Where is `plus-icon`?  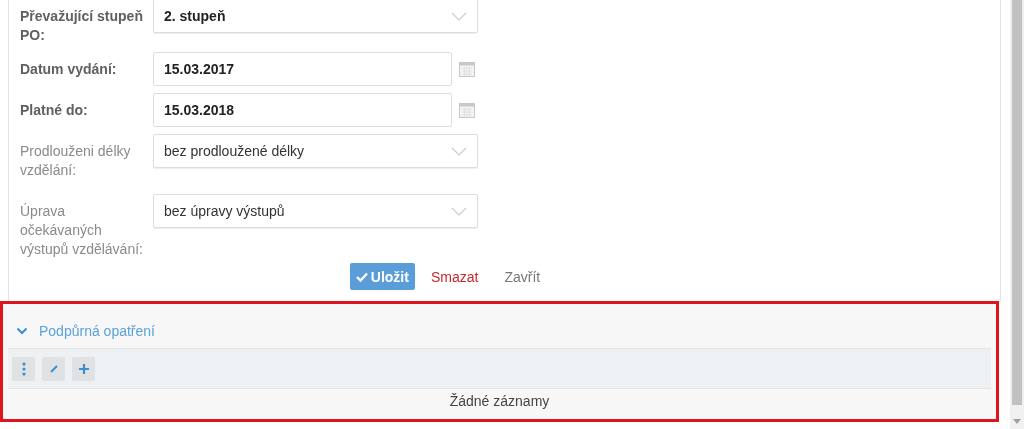 plus-icon is located at coordinates (83, 368).